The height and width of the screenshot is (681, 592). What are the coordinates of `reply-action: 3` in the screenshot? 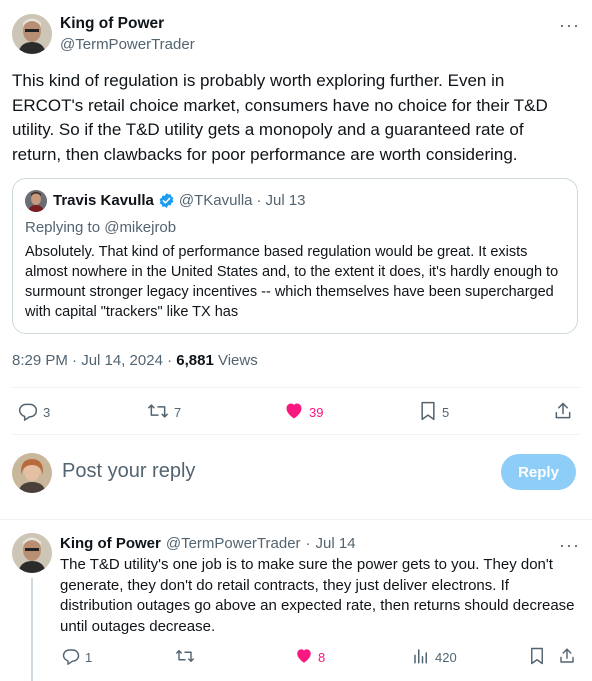 It's located at (34, 412).